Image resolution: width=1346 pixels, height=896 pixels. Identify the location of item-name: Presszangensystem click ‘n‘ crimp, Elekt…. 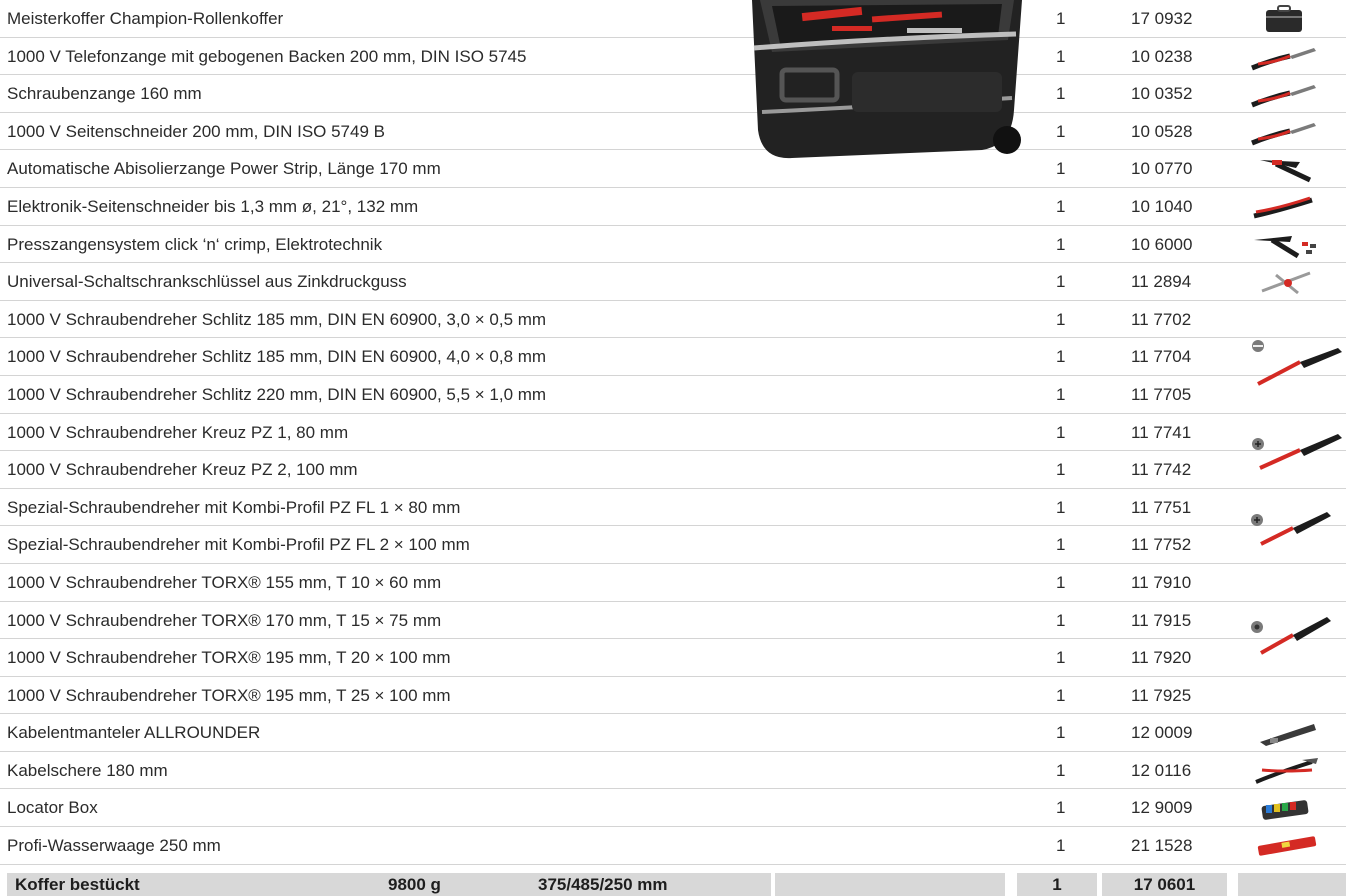
(195, 244).